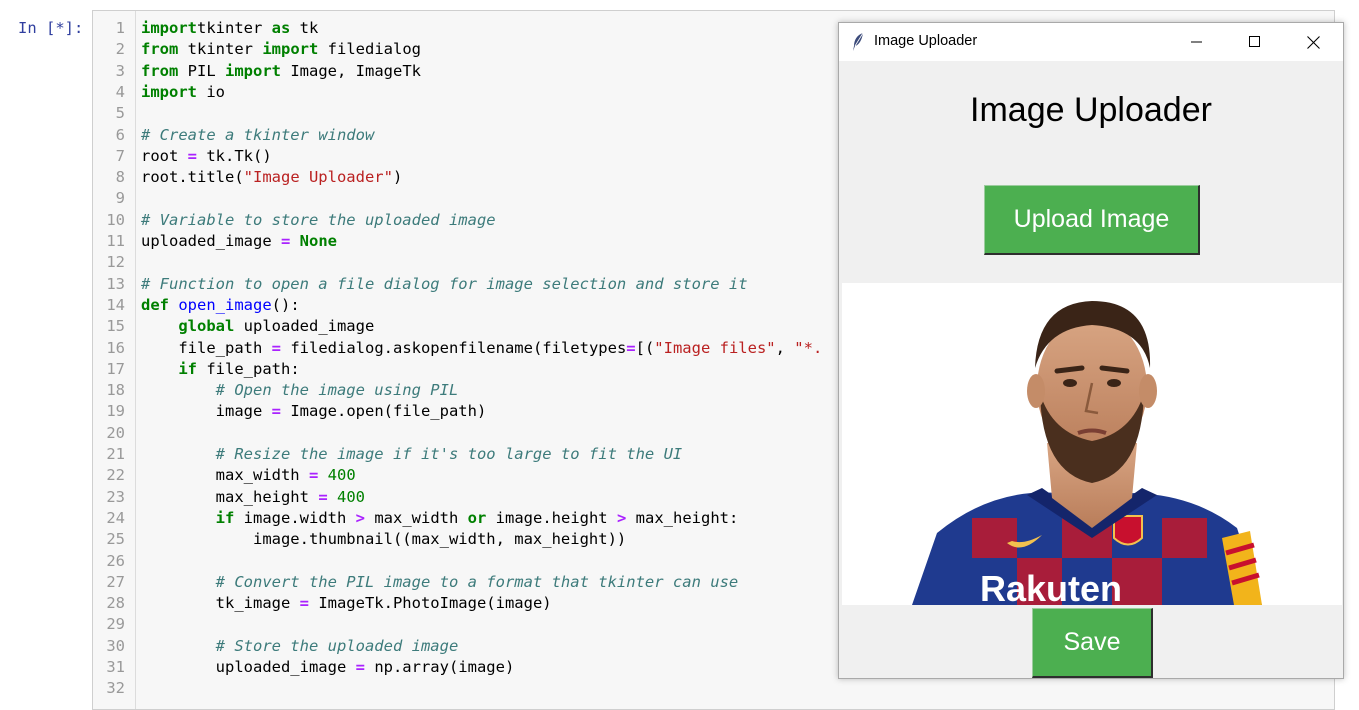 The width and height of the screenshot is (1359, 710). What do you see at coordinates (304, 28) in the screenshot?
I see `code-token: tk` at bounding box center [304, 28].